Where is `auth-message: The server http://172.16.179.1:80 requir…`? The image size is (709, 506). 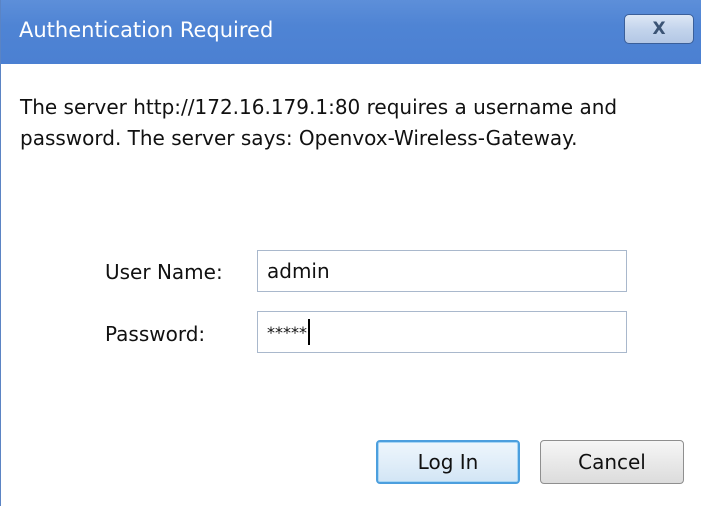 auth-message: The server http://172.16.179.1:80 requir… is located at coordinates (319, 122).